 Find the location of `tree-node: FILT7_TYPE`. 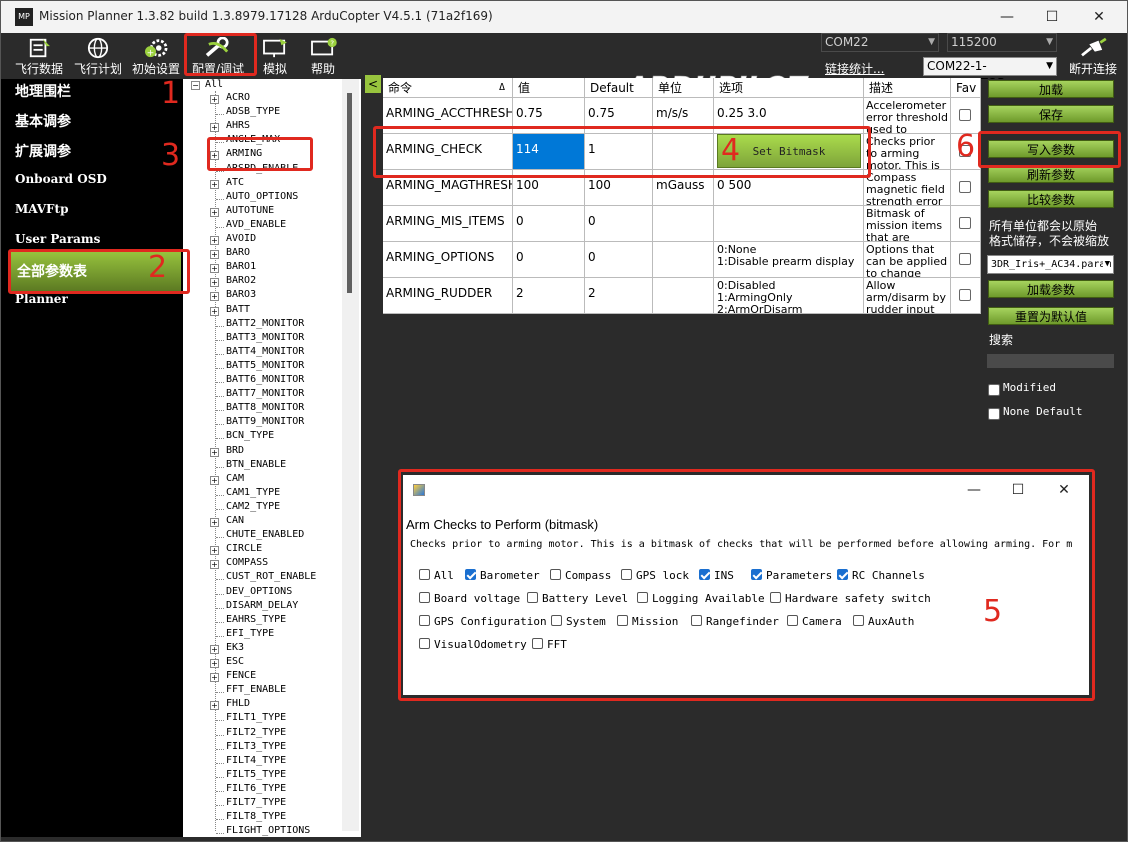

tree-node: FILT7_TYPE is located at coordinates (256, 802).